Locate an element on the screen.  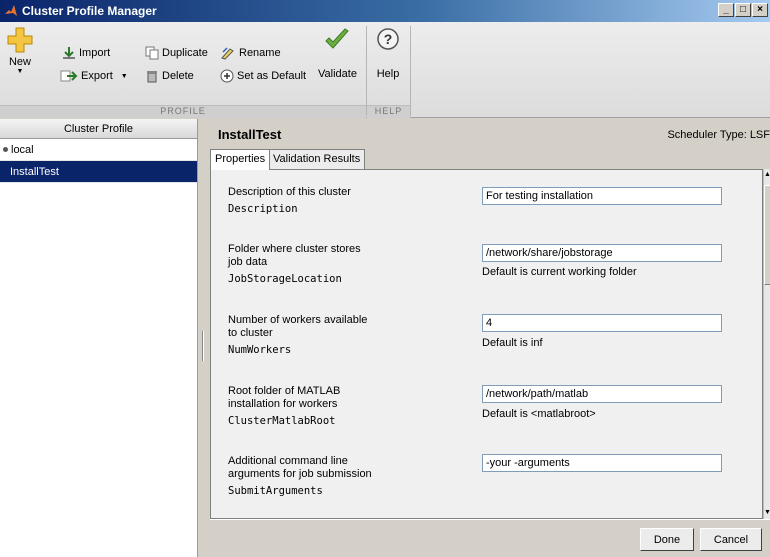
property-name: Description is located at coordinates (263, 209).